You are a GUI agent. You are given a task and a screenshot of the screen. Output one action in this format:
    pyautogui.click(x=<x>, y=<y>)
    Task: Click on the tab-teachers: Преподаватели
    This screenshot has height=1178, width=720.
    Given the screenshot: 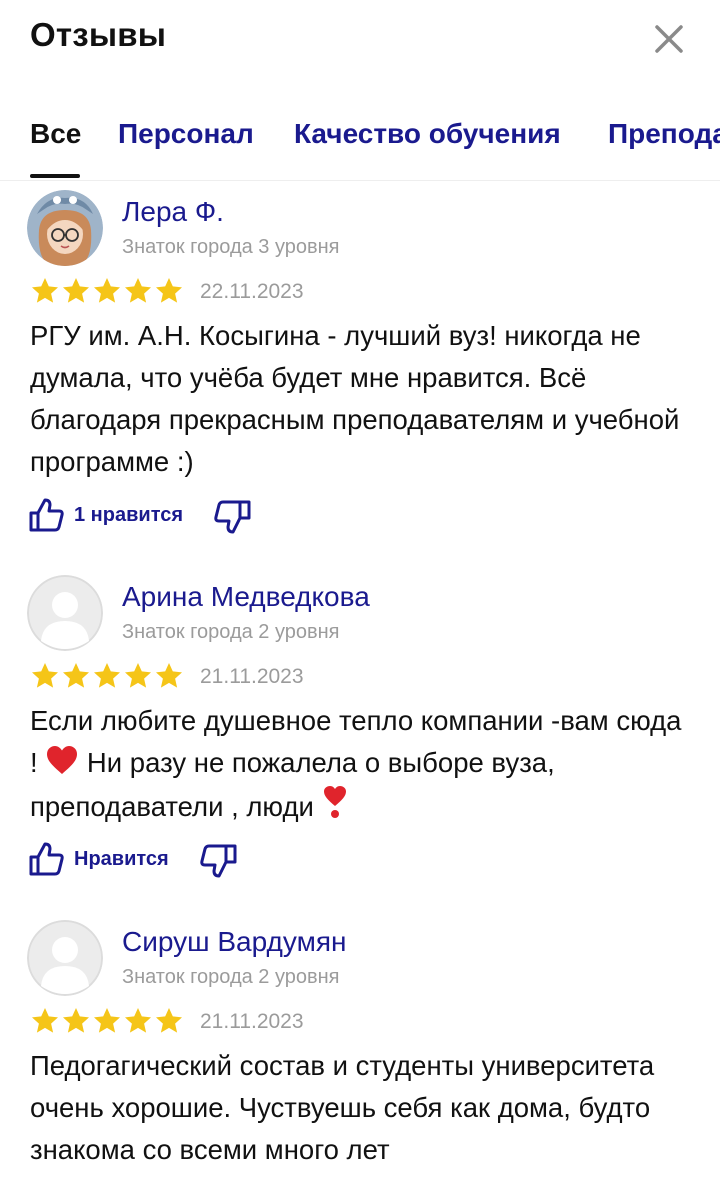 What is the action you would take?
    pyautogui.click(x=664, y=134)
    